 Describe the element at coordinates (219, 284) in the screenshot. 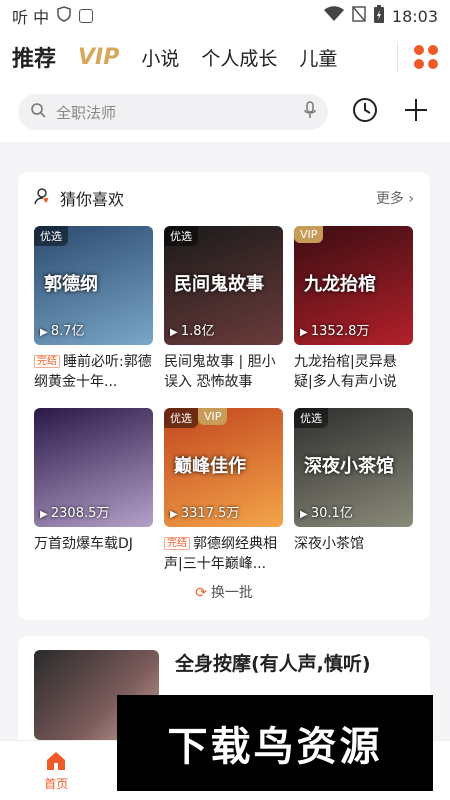

I see `cover-art-text: 民间鬼故事` at that location.